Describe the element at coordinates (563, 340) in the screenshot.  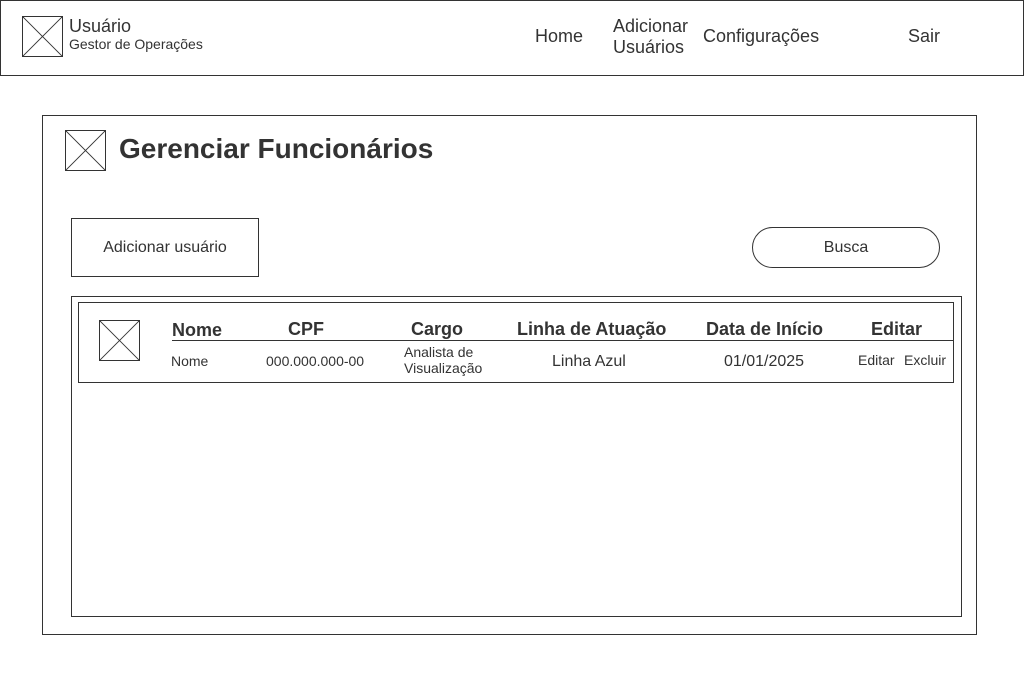
I see `table-header-divider` at that location.